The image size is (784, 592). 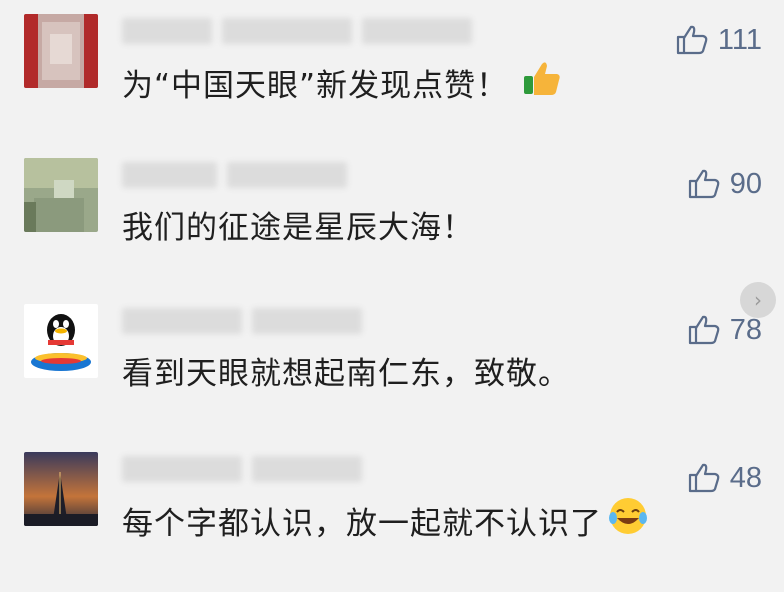 I want to click on like-button: 48, so click(x=725, y=478).